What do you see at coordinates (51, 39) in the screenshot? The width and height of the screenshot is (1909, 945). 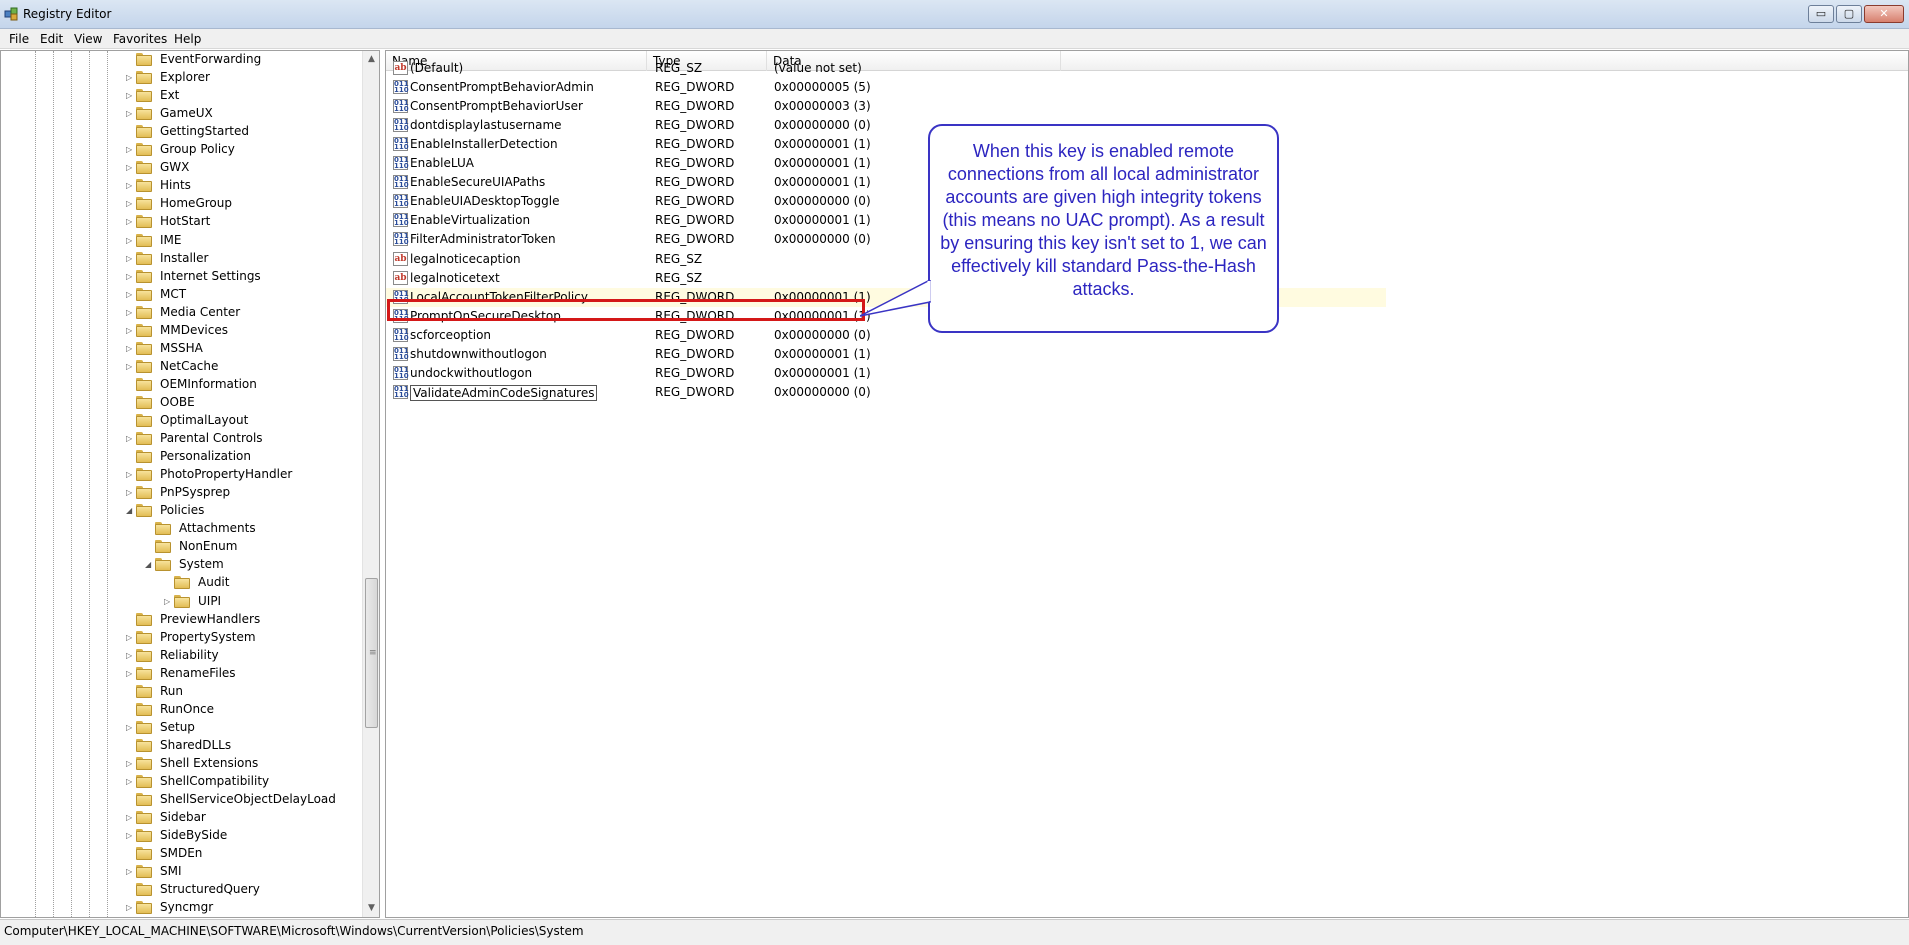 I see `menu-edit: Edit` at bounding box center [51, 39].